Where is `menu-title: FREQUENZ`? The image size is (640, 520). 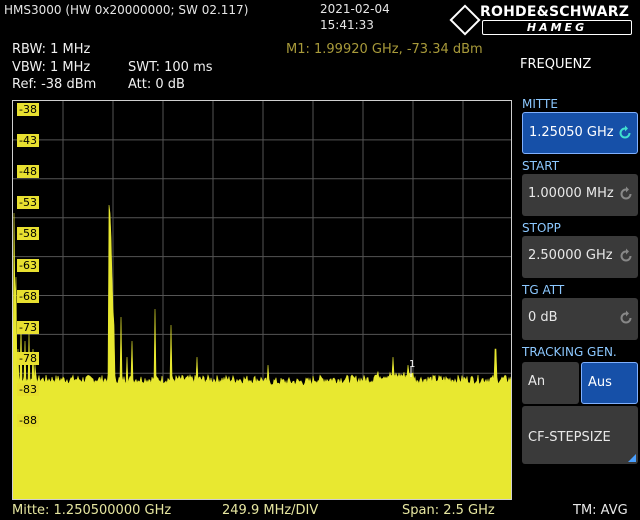 menu-title: FREQUENZ is located at coordinates (556, 64).